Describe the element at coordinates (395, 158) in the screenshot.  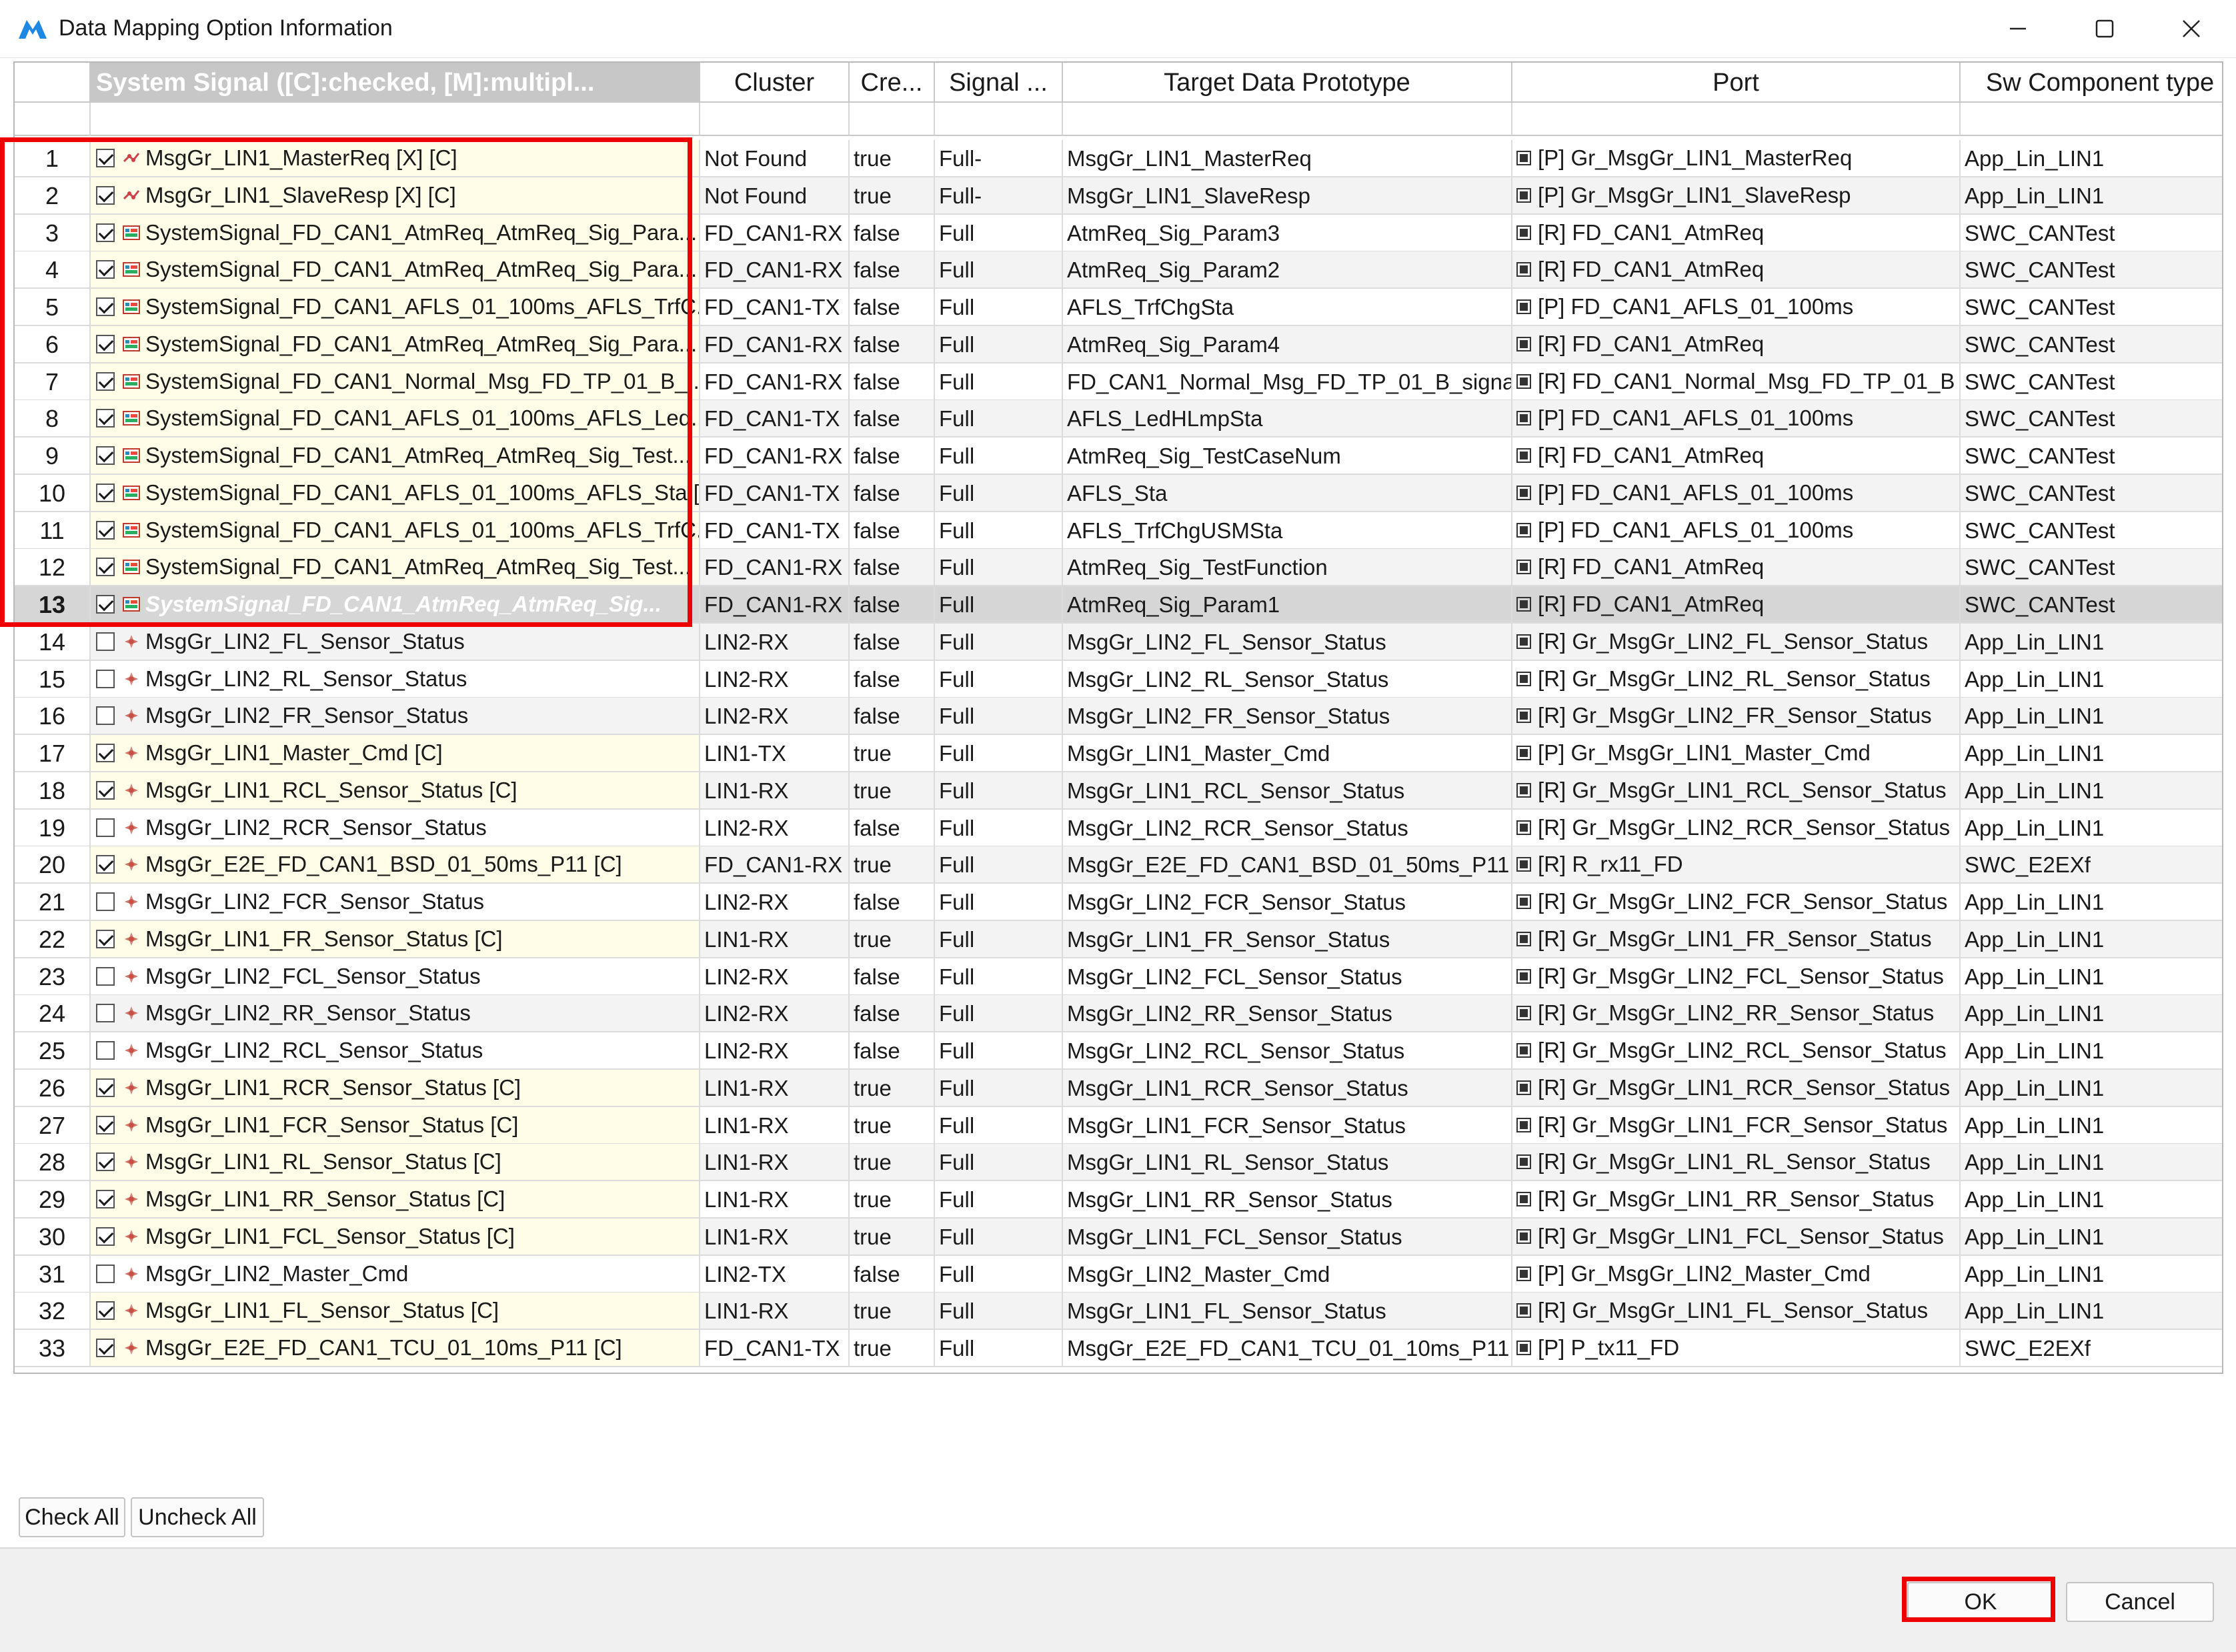
I see `system-signal-cell: MsgGr_LIN1_MasterReq [X] [C]` at that location.